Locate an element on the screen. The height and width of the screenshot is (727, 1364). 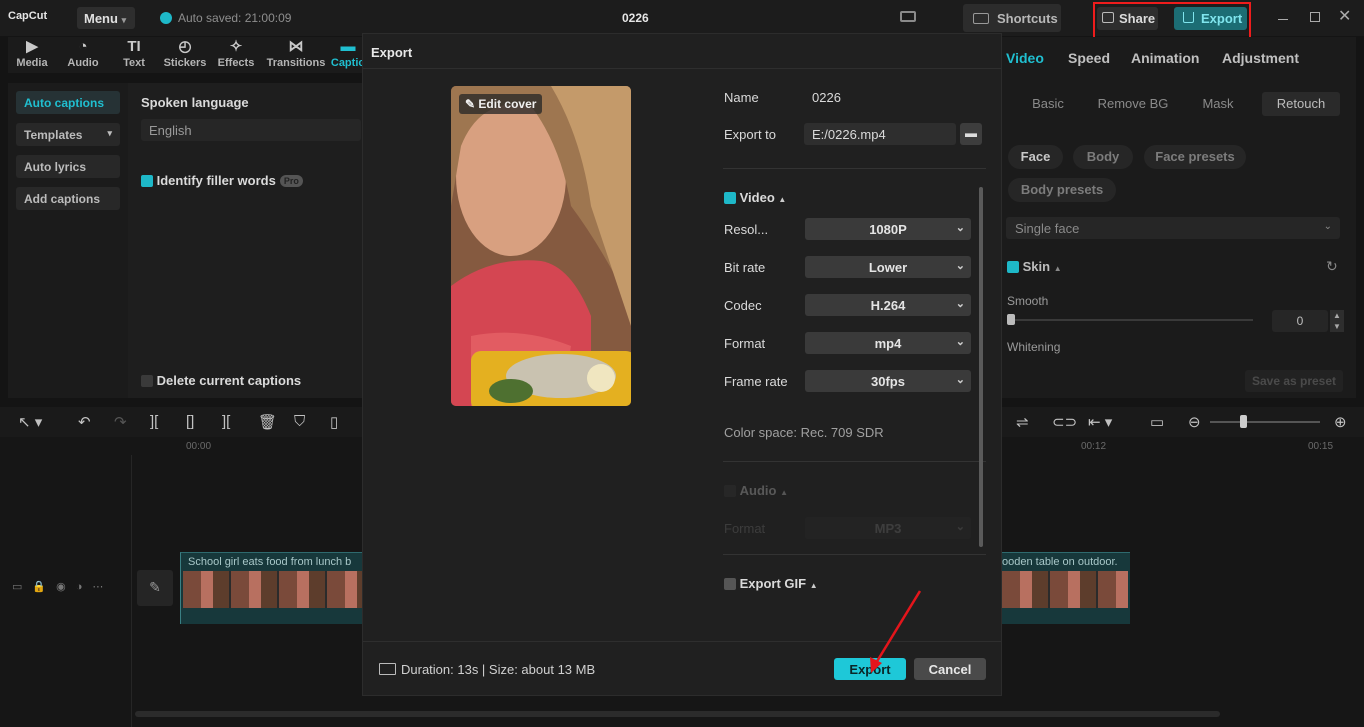
menu-label: Menu is located at coordinates (101, 18).